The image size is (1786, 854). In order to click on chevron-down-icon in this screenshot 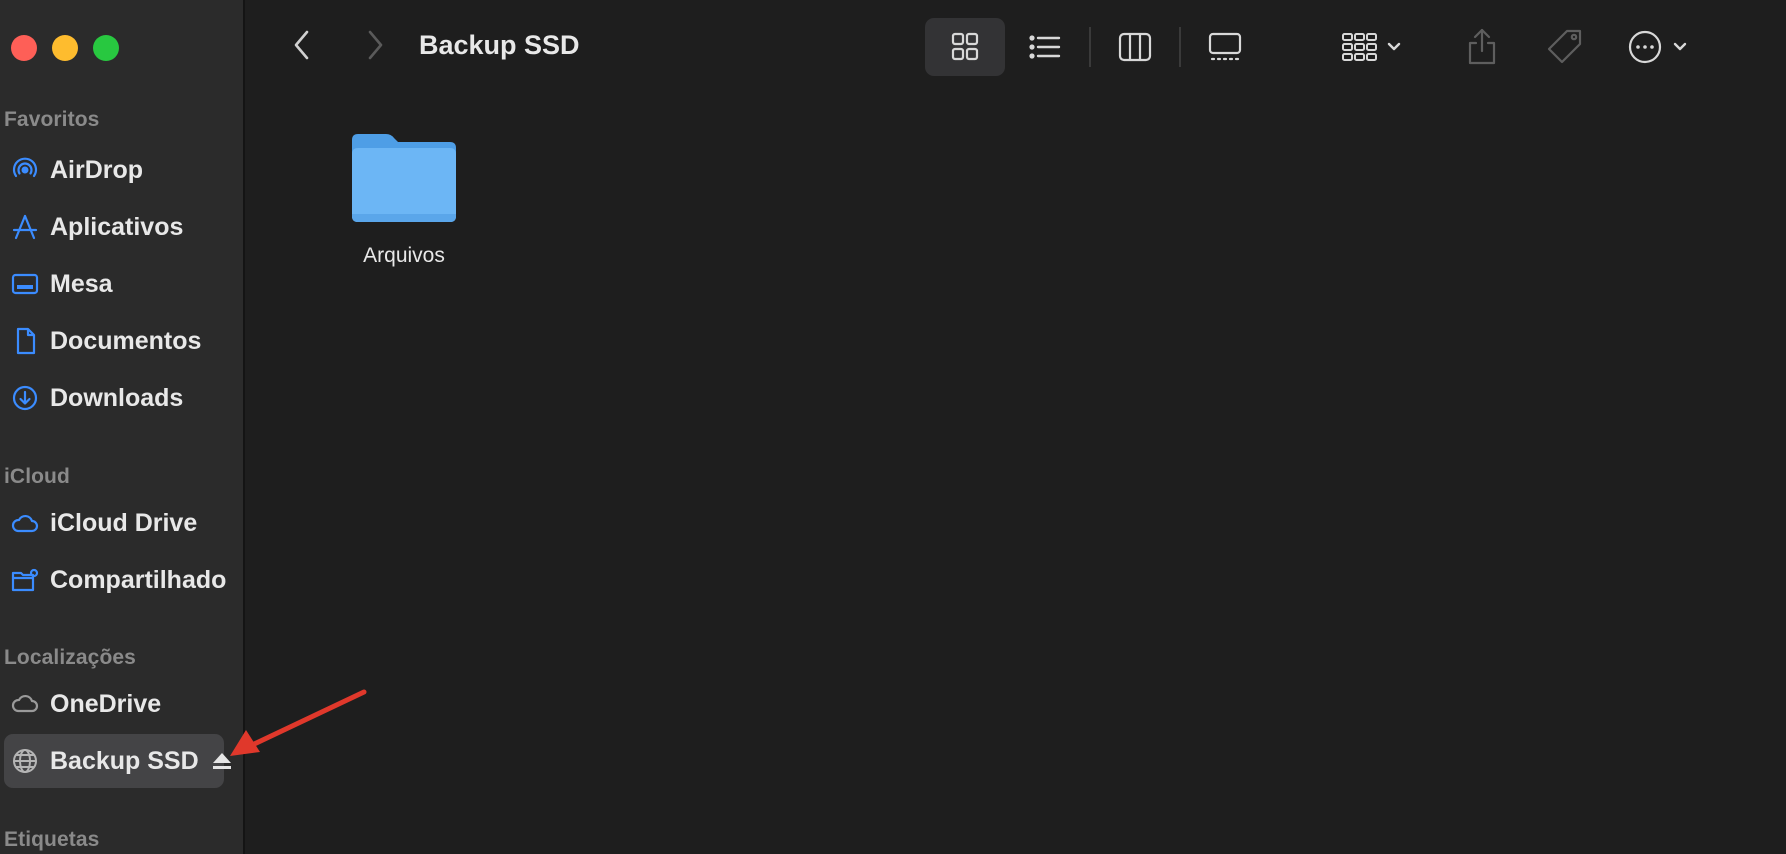, I will do `click(1394, 46)`.